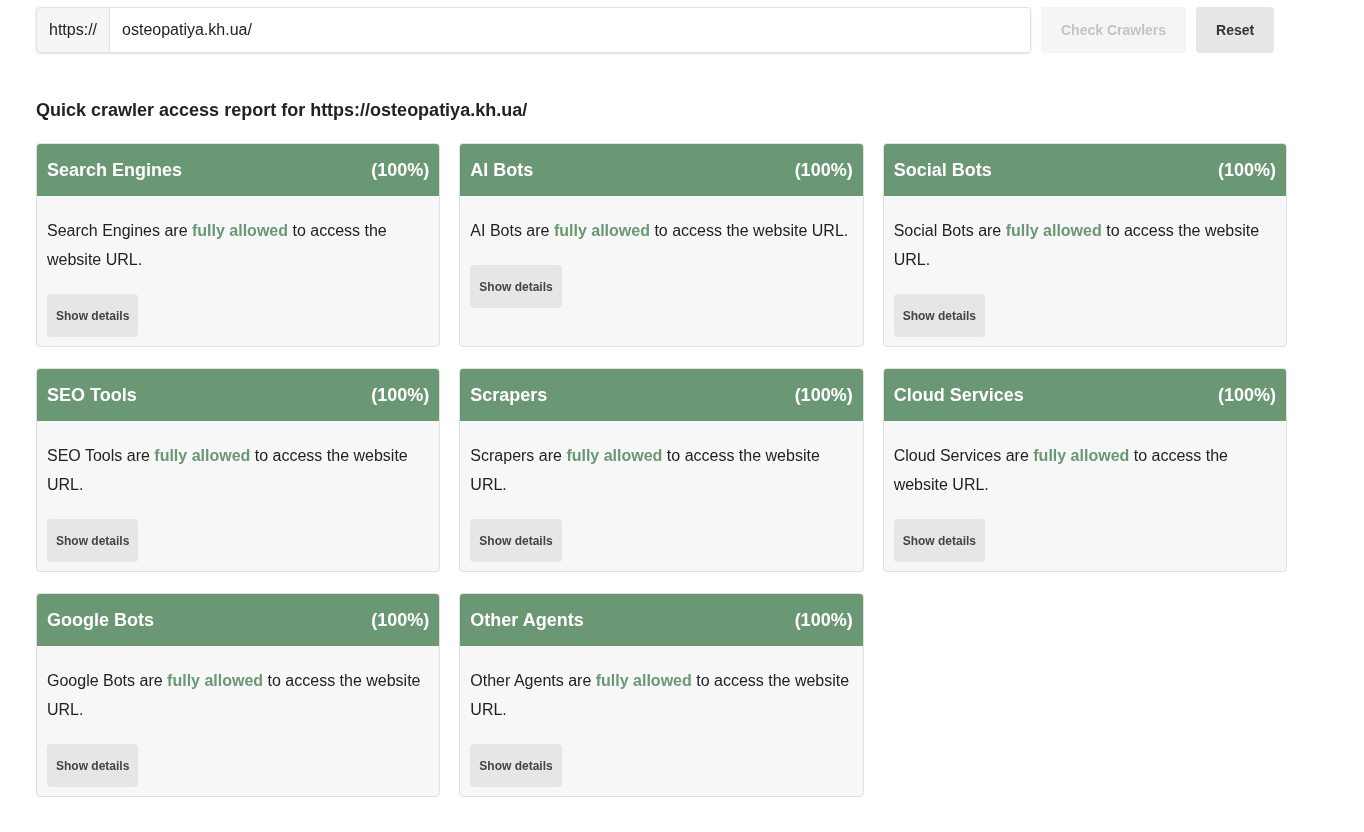 This screenshot has width=1364, height=832. I want to click on card-title: Scrapers, so click(509, 395).